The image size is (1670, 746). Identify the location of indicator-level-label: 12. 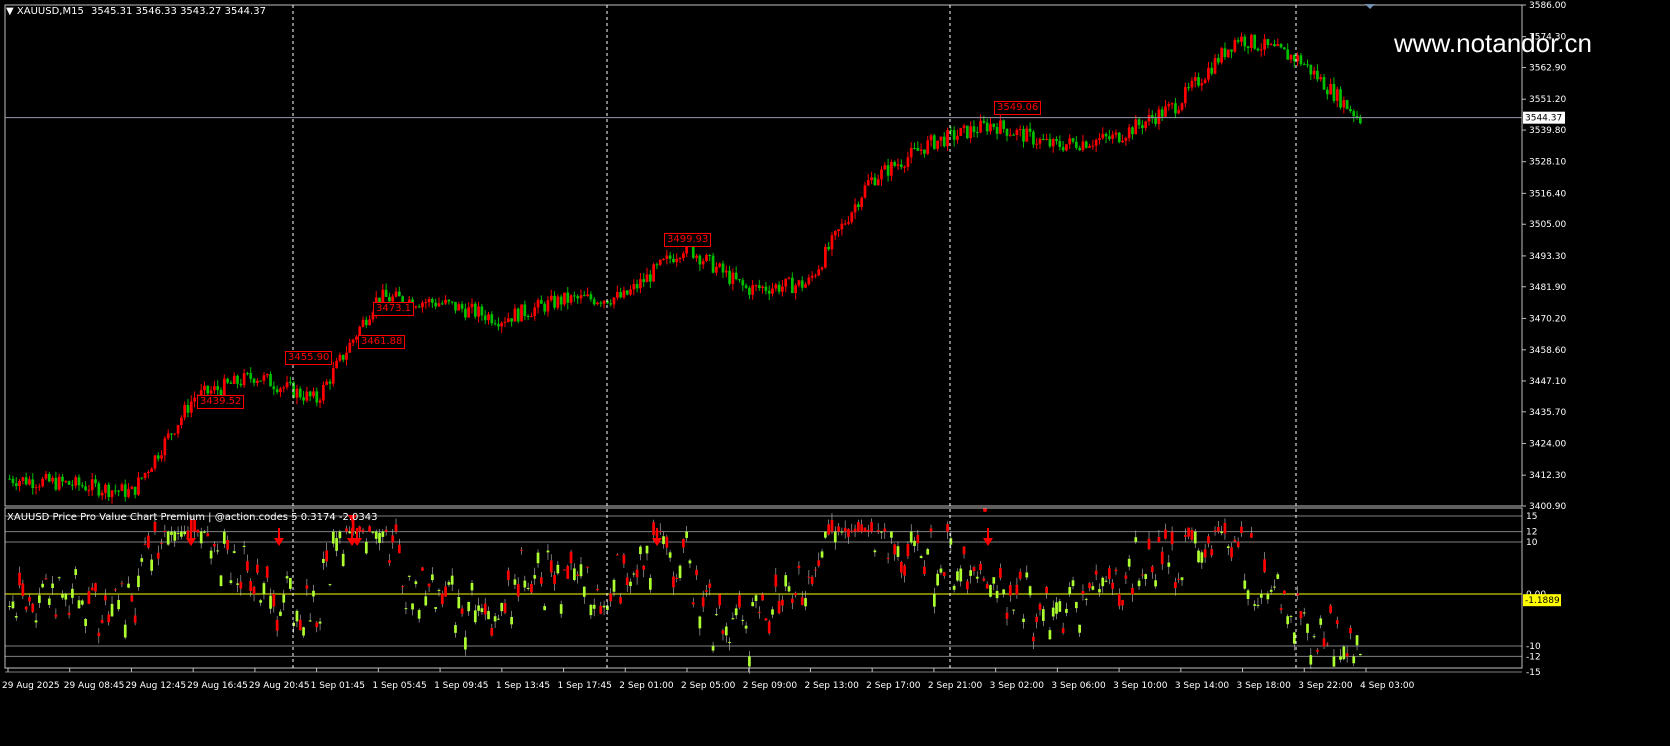
(1531, 533).